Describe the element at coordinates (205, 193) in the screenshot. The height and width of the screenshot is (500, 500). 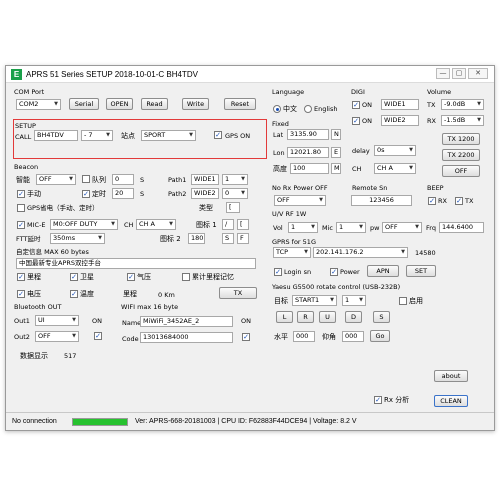
I see `path2-input: WIDE2` at that location.